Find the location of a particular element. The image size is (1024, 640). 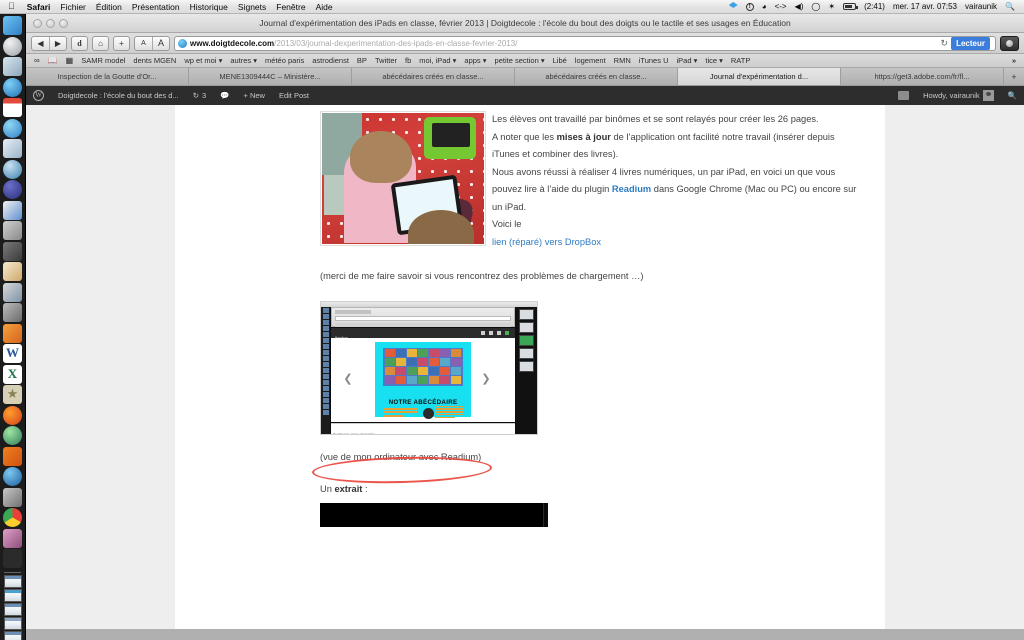

menu-item-presentation: Présentation is located at coordinates (156, 7).